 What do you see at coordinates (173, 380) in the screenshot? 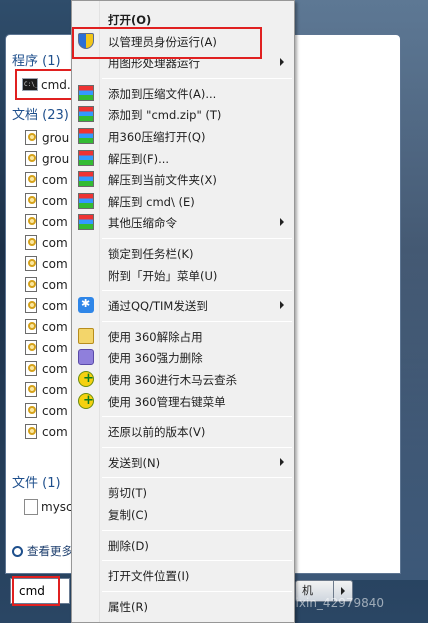
I see `menu-item-label: 使用 360进行木马云查杀` at bounding box center [173, 380].